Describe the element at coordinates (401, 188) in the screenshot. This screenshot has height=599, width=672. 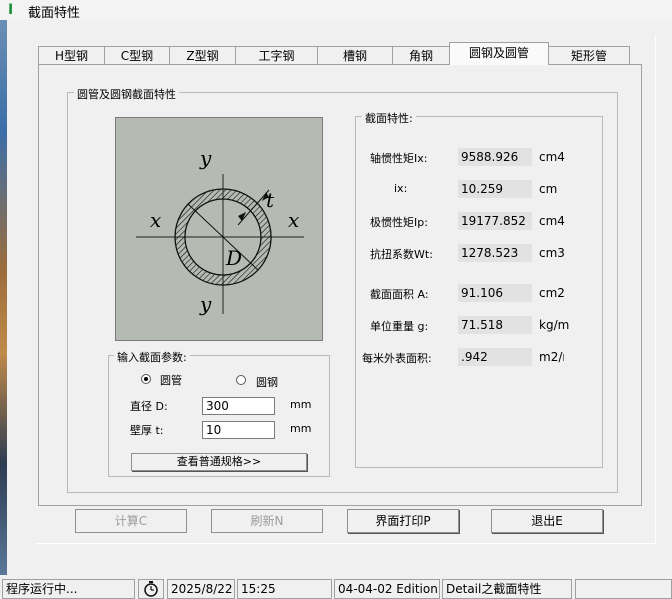
I see `prop-label-radius: ix:` at that location.